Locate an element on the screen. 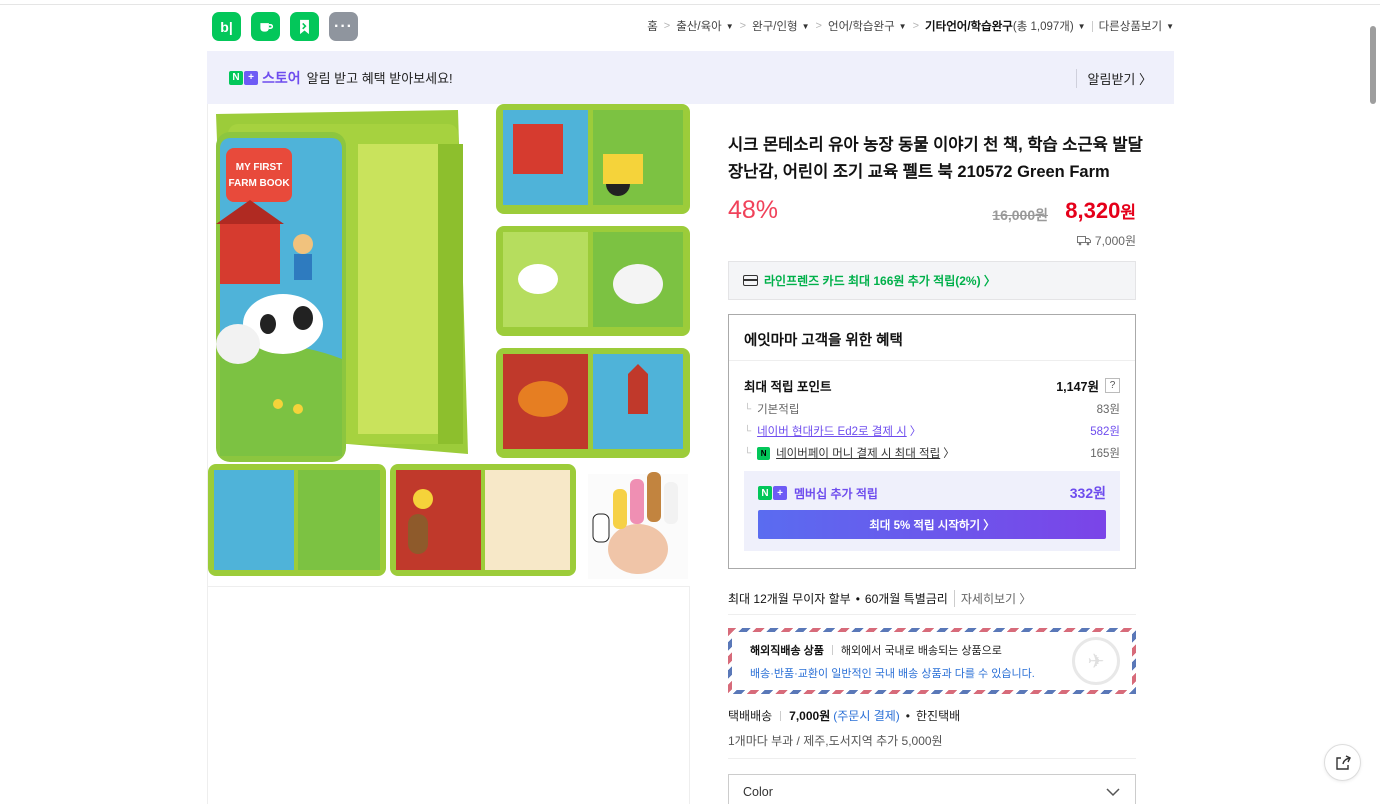 The image size is (1380, 804). blog-app-icon: b| is located at coordinates (226, 26).